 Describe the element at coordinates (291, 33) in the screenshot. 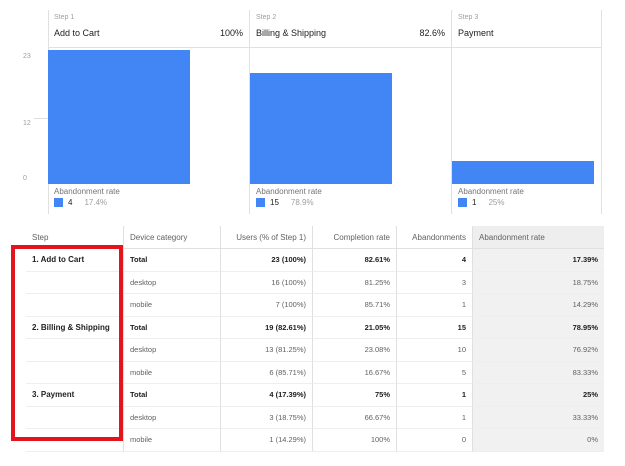

I see `step-title: Billing & Shipping` at that location.